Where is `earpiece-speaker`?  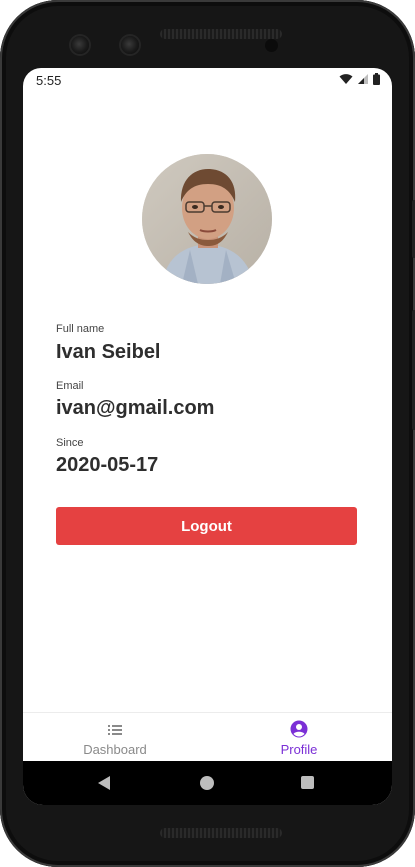
earpiece-speaker is located at coordinates (221, 34).